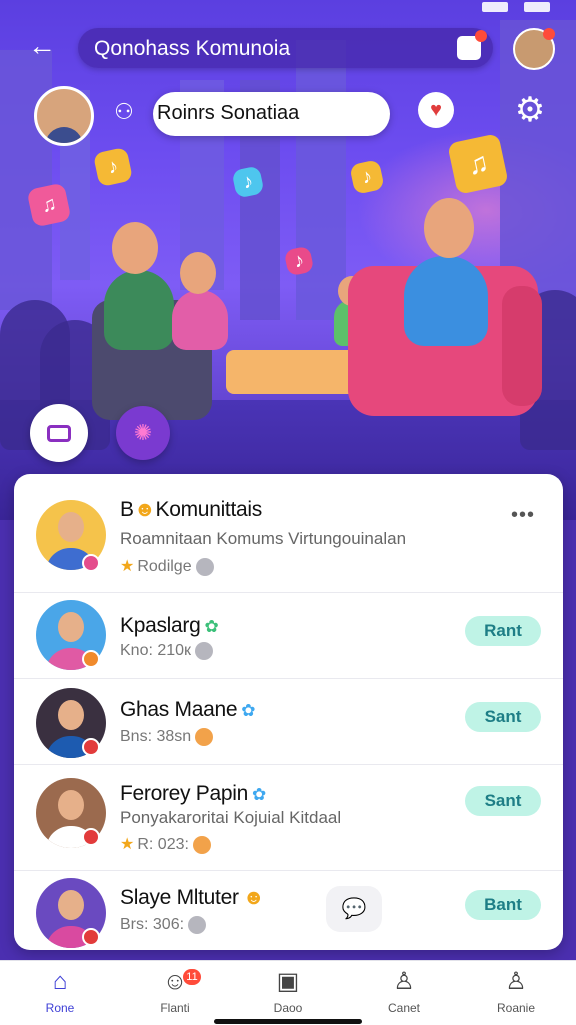  Describe the element at coordinates (288, 910) in the screenshot. I see `list-item: Slaye Mltuter ☻ Brs: 306: Bant` at that location.